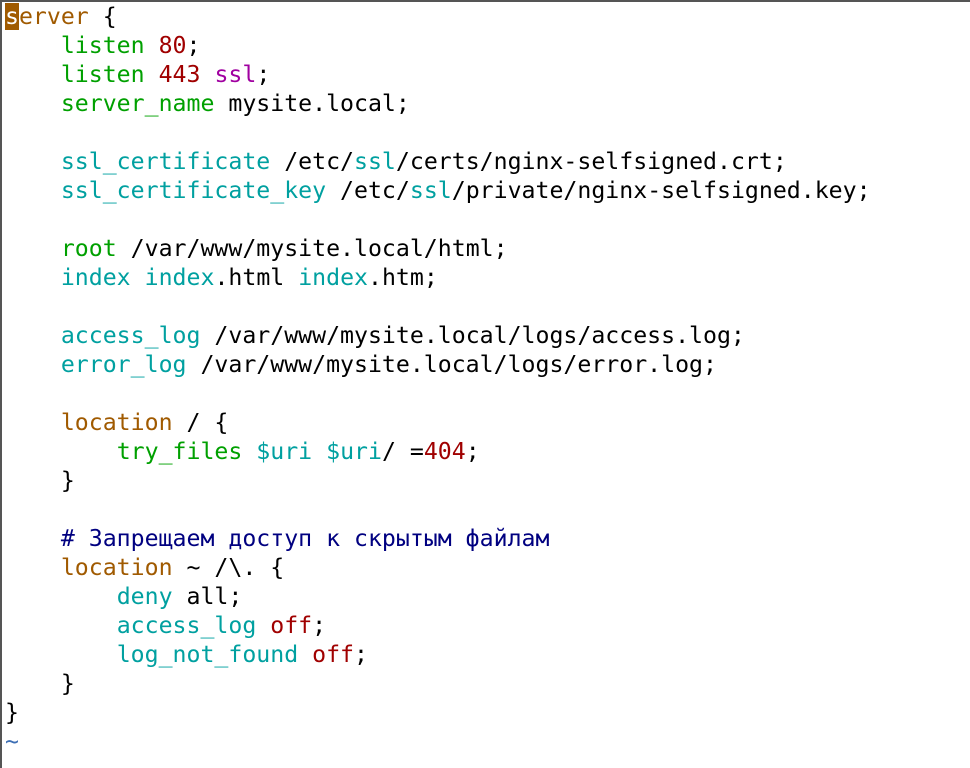  I want to click on code-token: ~ /\. {, so click(228, 567).